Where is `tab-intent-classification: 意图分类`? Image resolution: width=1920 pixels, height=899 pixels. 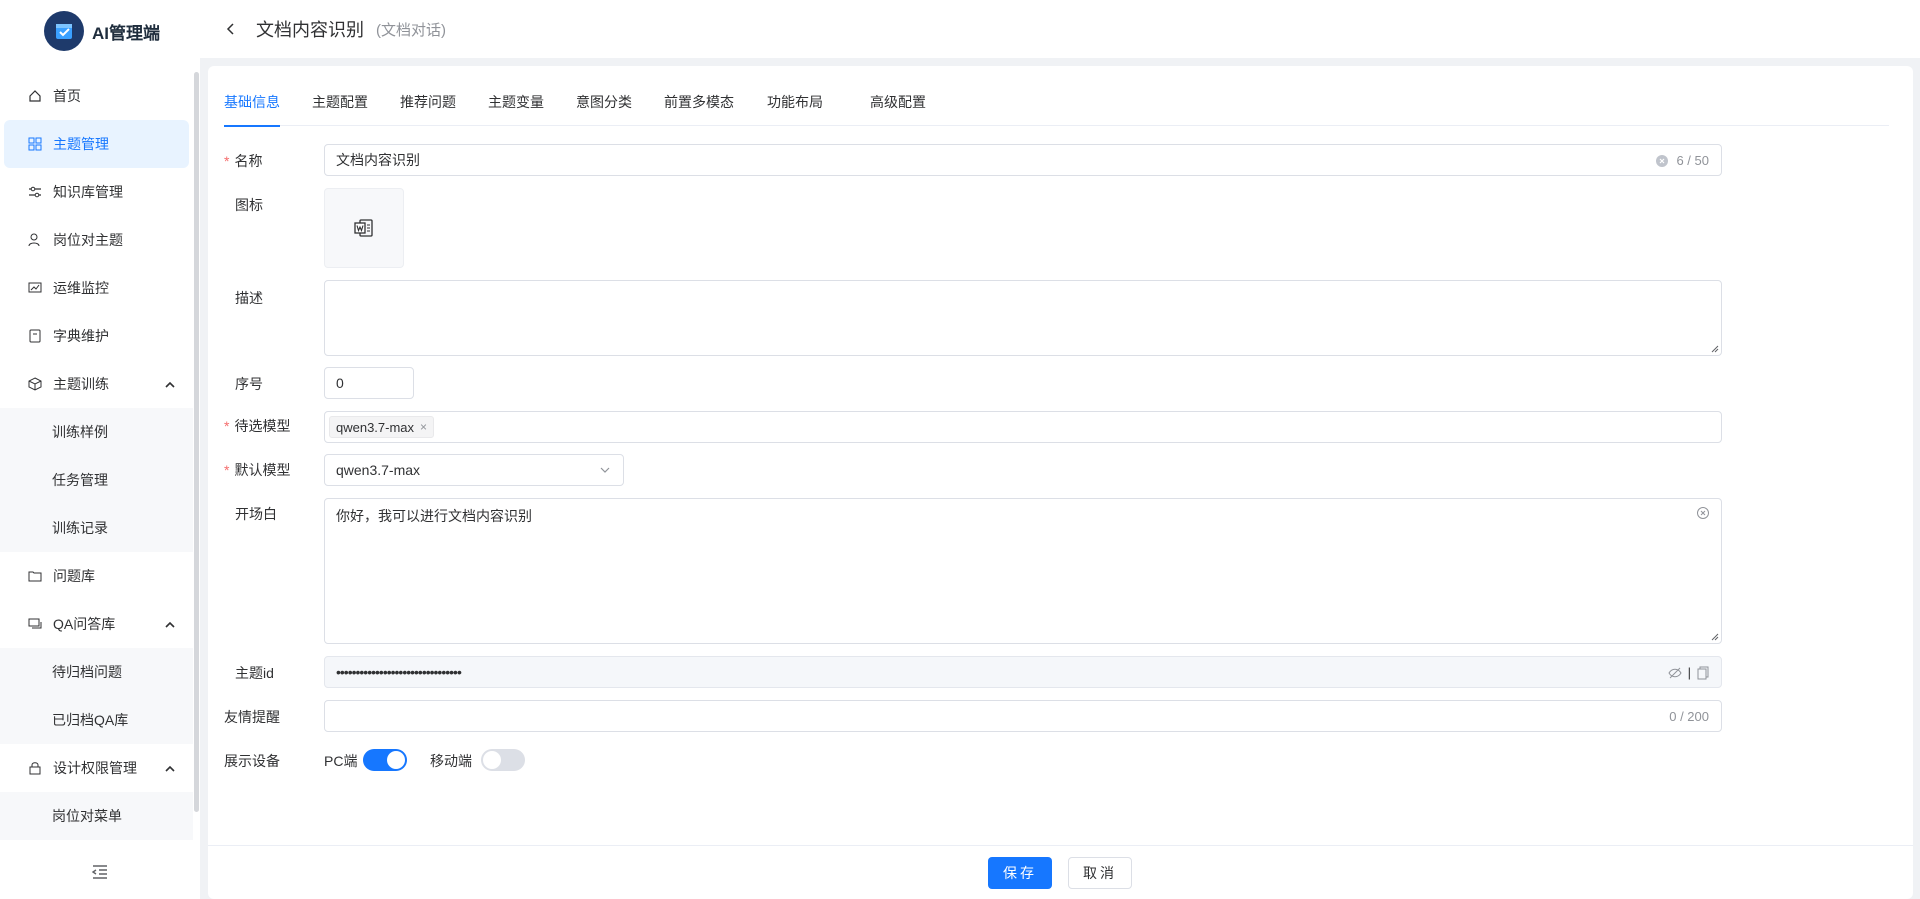
tab-intent-classification: 意图分类 is located at coordinates (604, 109).